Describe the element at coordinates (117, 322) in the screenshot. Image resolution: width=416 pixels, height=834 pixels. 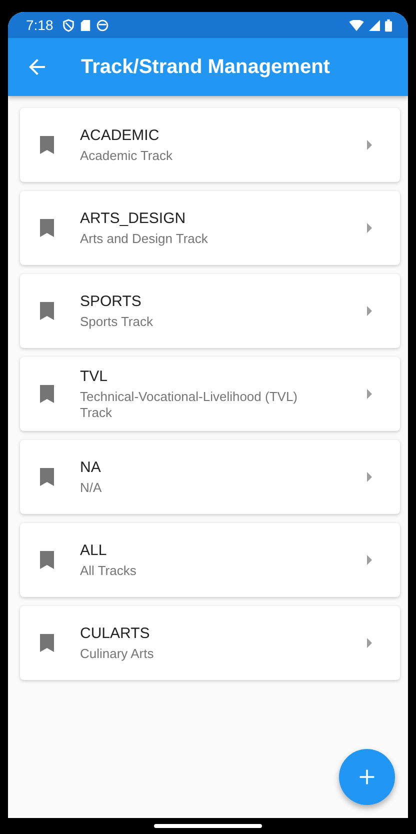
I see `track-name: Sports Track` at that location.